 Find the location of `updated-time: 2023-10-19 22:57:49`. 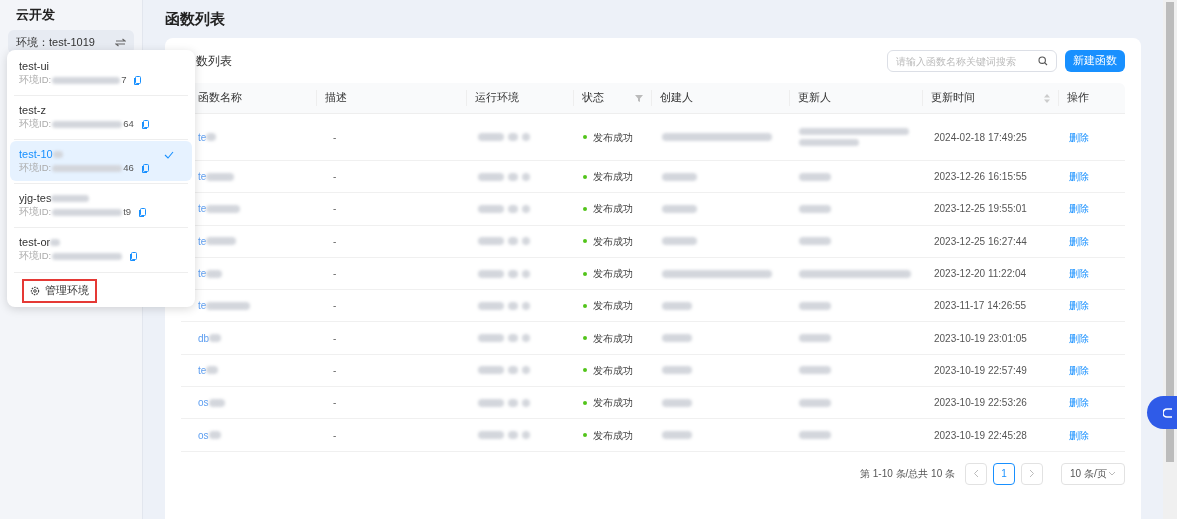

updated-time: 2023-10-19 22:57:49 is located at coordinates (980, 370).